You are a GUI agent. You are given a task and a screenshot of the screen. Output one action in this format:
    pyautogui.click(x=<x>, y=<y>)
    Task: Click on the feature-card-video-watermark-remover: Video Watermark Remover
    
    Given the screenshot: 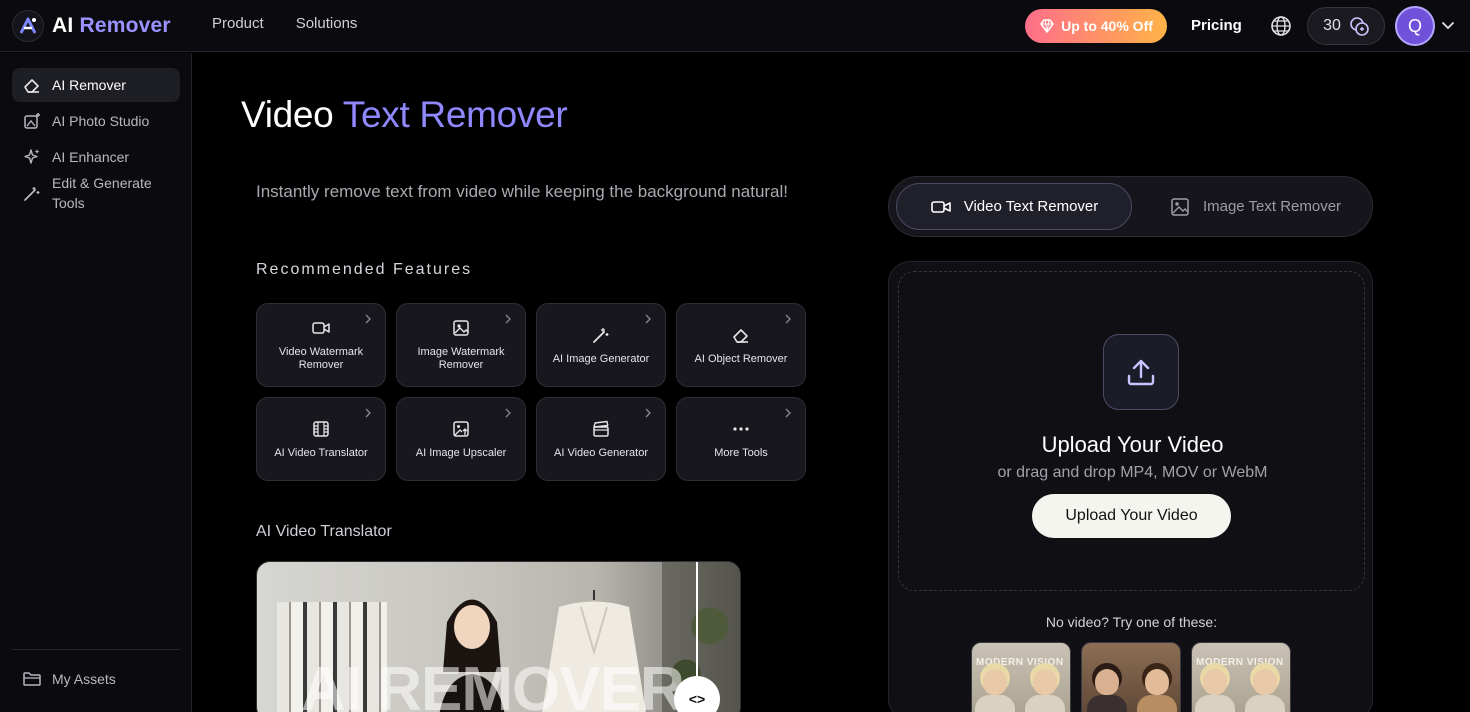 What is the action you would take?
    pyautogui.click(x=321, y=345)
    